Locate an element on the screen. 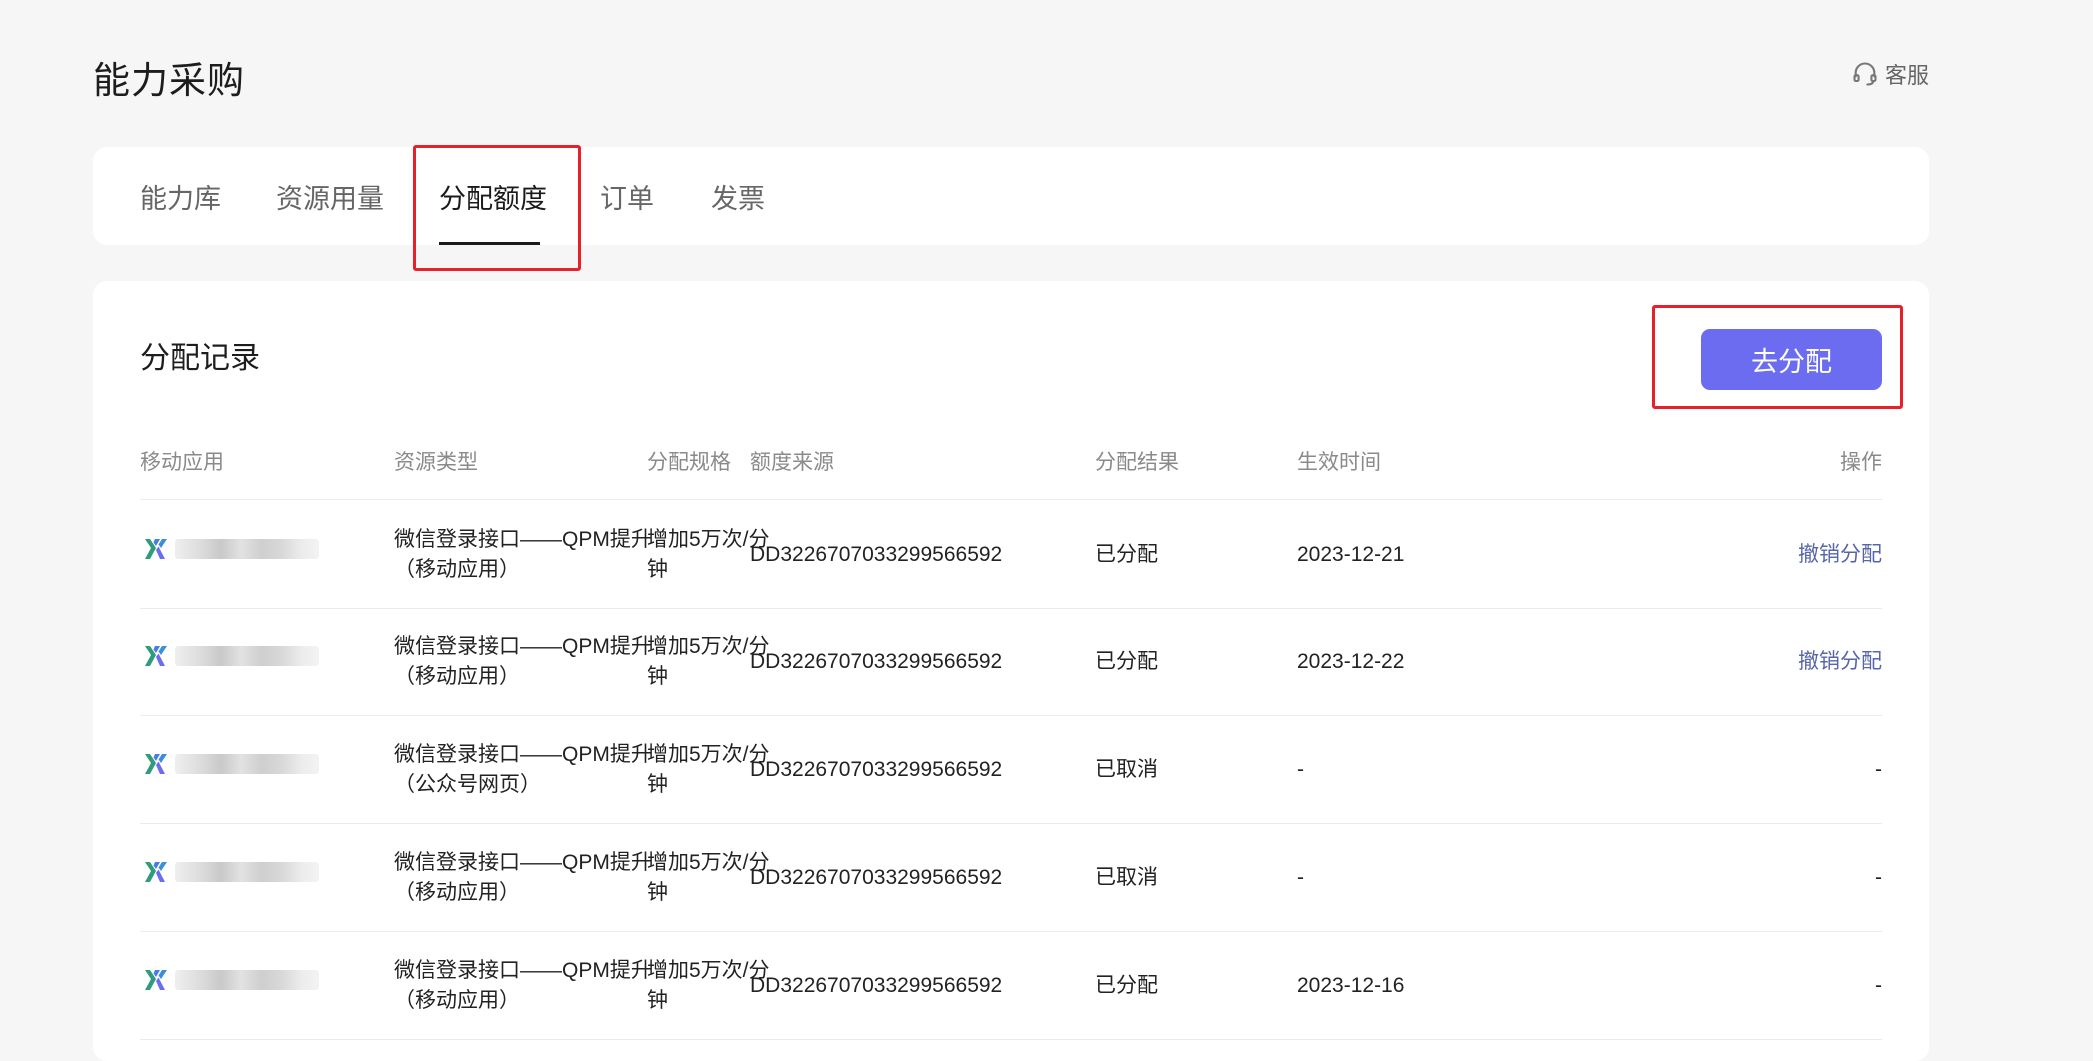 This screenshot has width=2093, height=1061. customer-service-link: 客服 is located at coordinates (1890, 74).